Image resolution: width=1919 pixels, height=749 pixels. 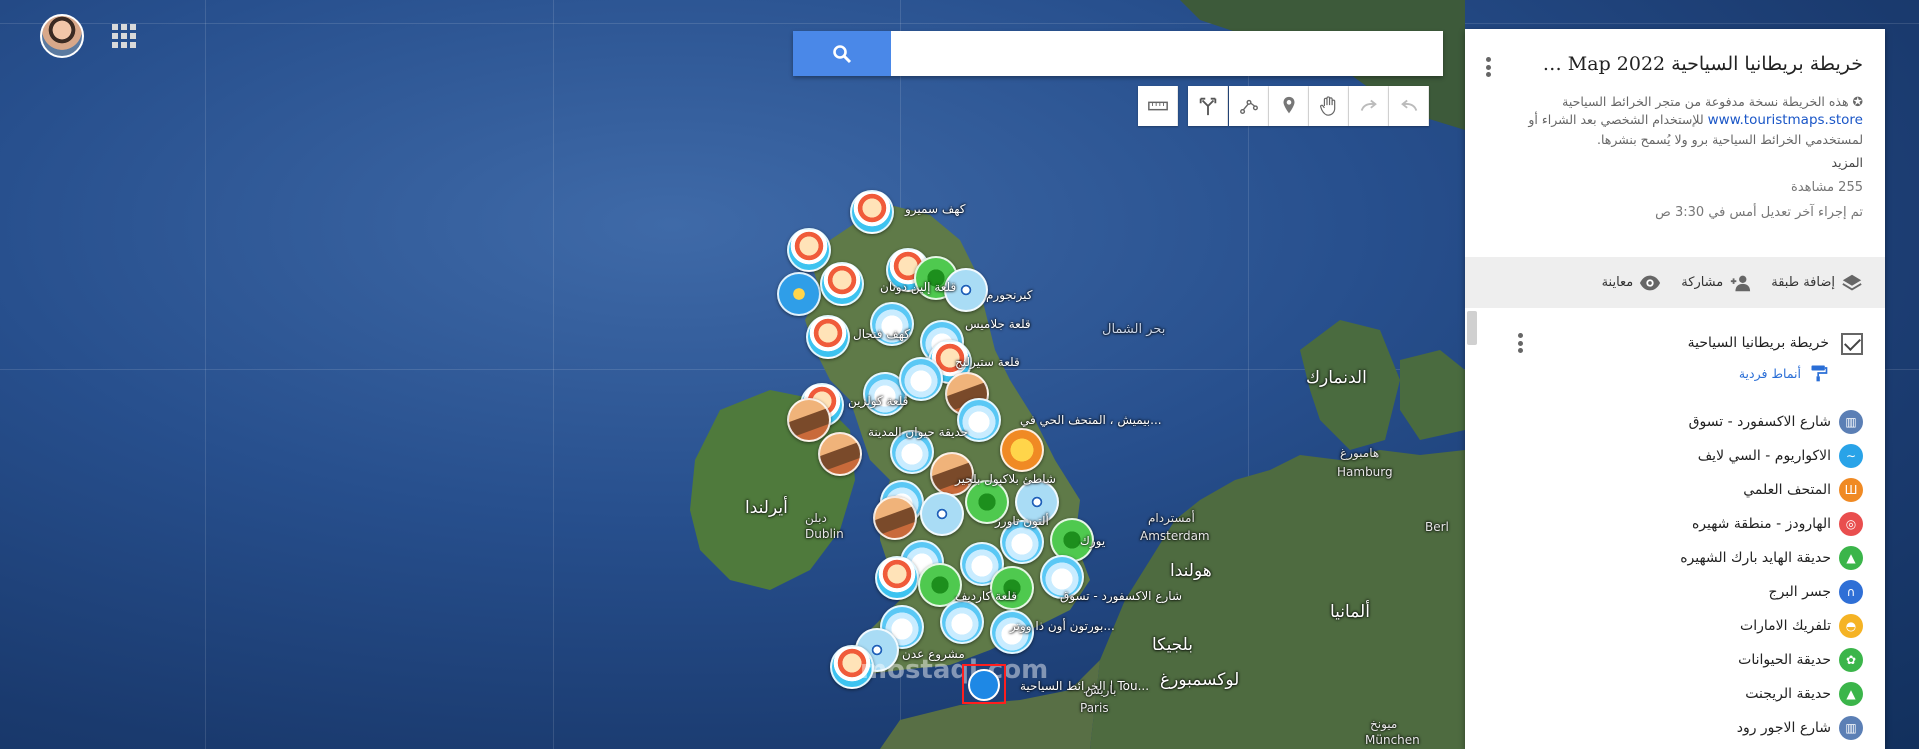 What do you see at coordinates (1785, 120) in the screenshot?
I see `store-link: www.touristmaps.store` at bounding box center [1785, 120].